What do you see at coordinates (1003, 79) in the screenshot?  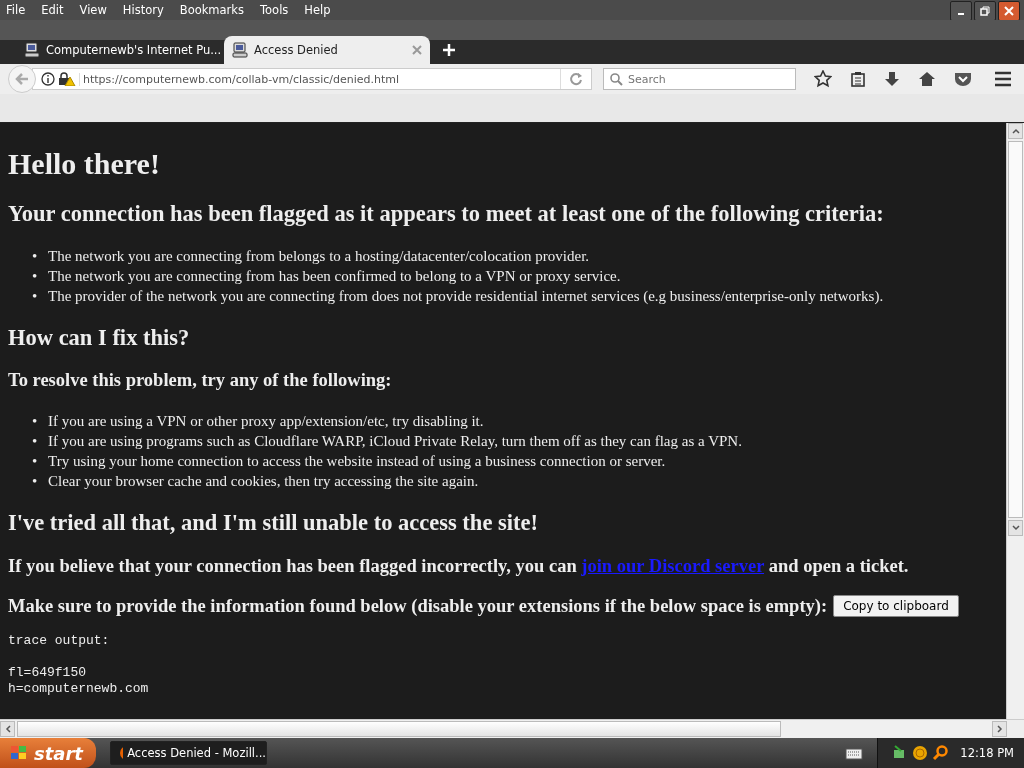 I see `menu-icon` at bounding box center [1003, 79].